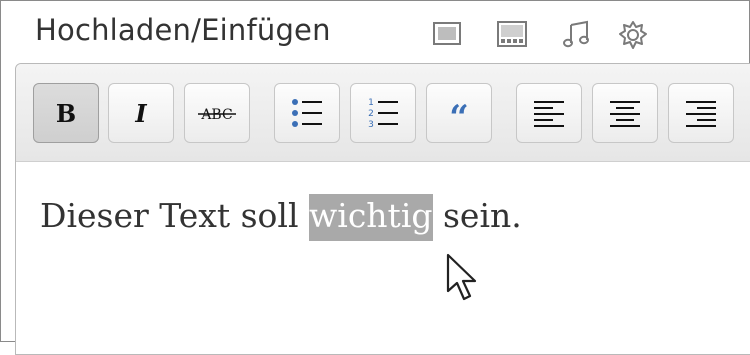 Image resolution: width=750 pixels, height=355 pixels. I want to click on align-left-icon, so click(549, 114).